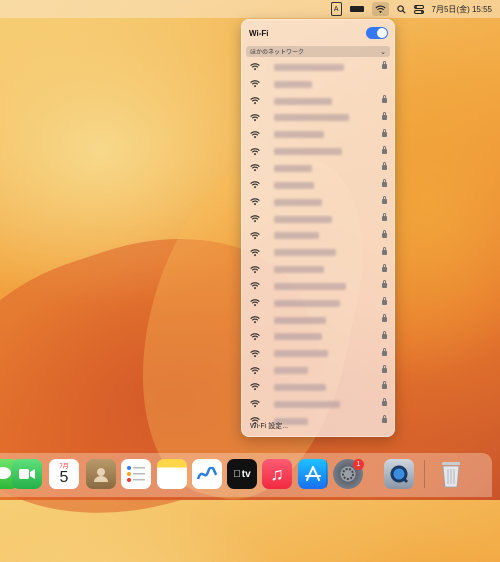 Image resolution: width=500 pixels, height=562 pixels. What do you see at coordinates (136, 474) in the screenshot?
I see `reminders-icon` at bounding box center [136, 474].